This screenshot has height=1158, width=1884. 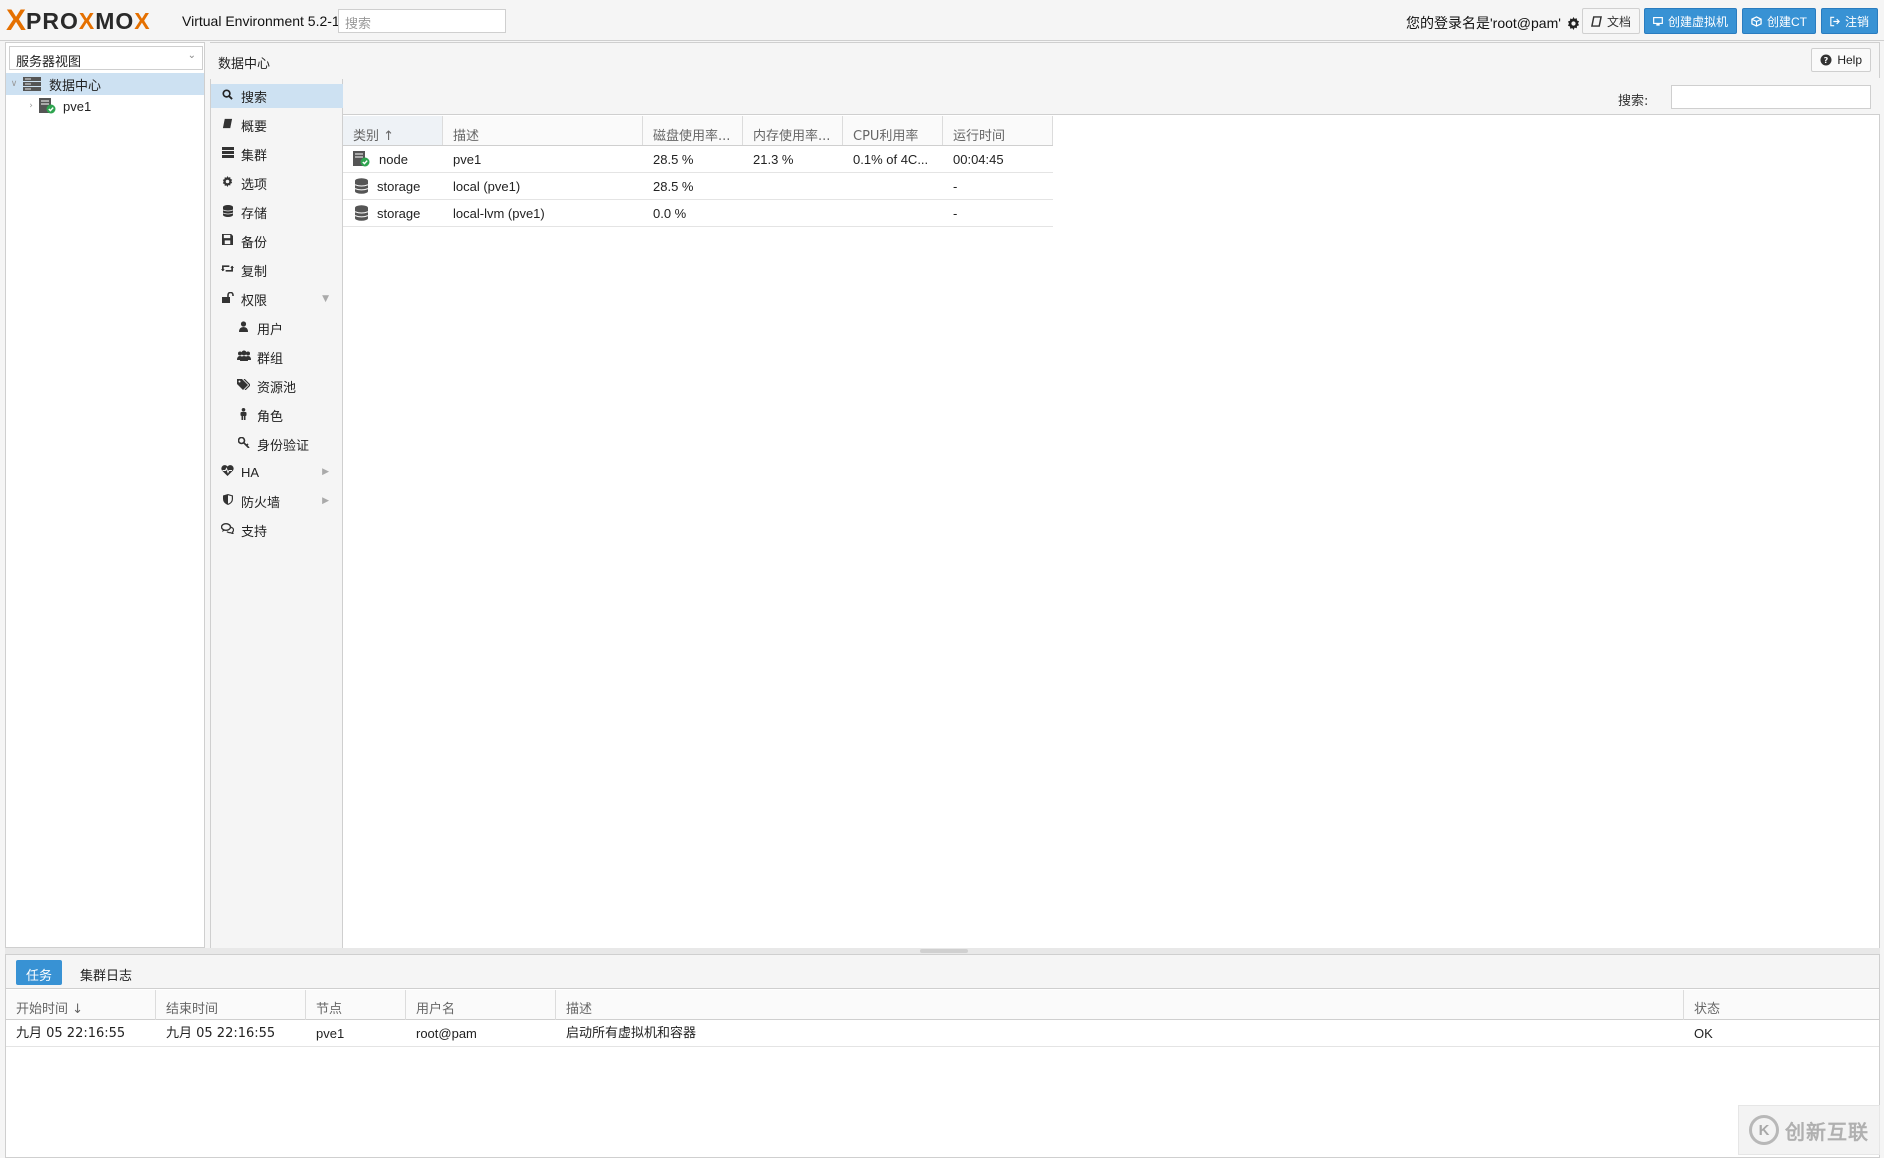 I want to click on cube-icon, so click(x=1756, y=21).